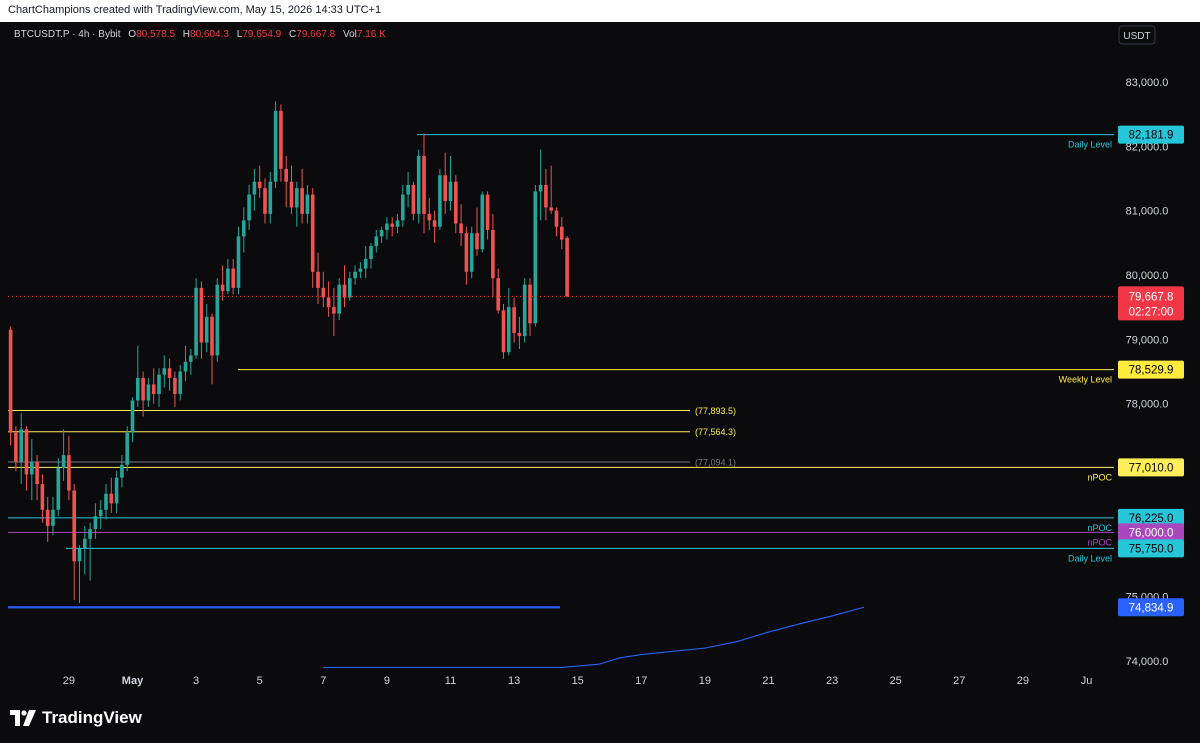 The image size is (1200, 743). I want to click on level-badge-7-text: 76,000.0, so click(1151, 533).